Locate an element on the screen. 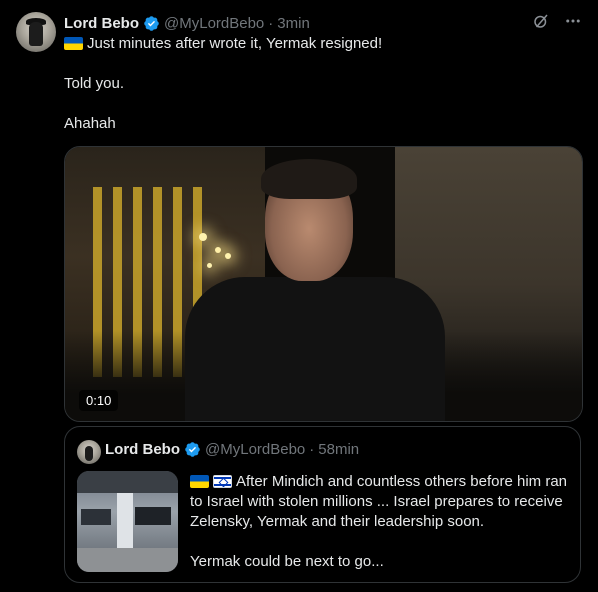 This screenshot has width=598, height=592. quote-avatar is located at coordinates (89, 452).